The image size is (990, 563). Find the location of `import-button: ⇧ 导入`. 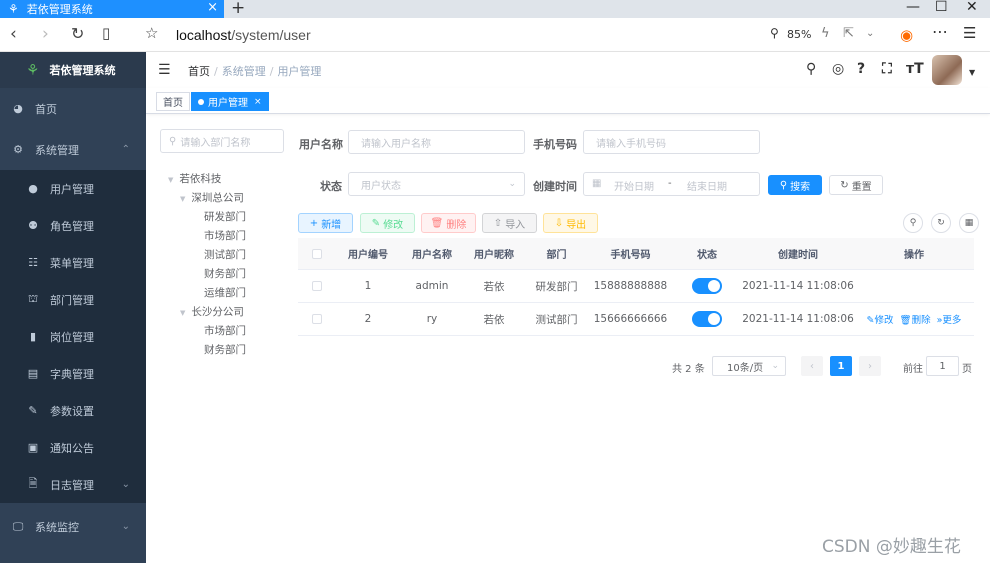

import-button: ⇧ 导入 is located at coordinates (509, 223).